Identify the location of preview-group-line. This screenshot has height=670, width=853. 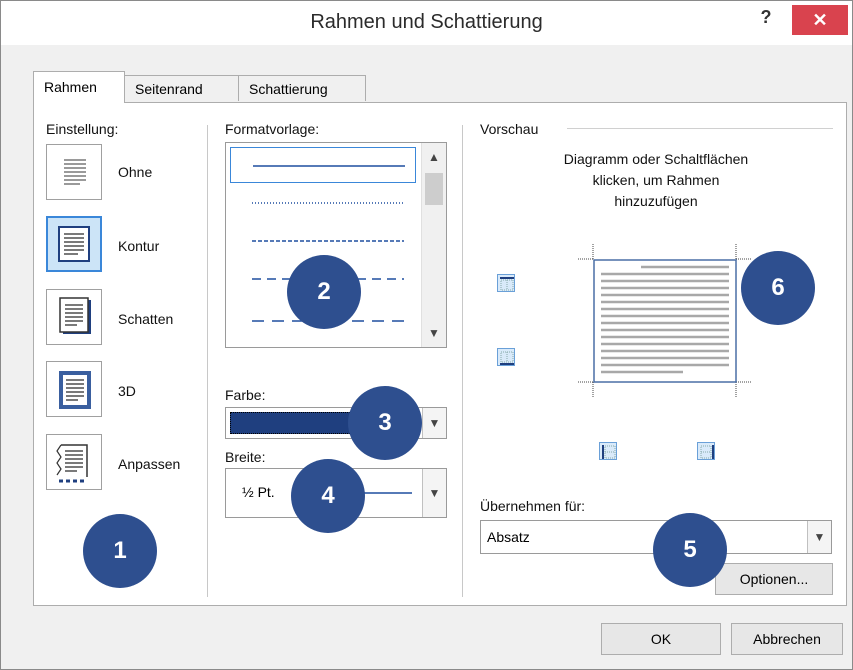
(700, 128).